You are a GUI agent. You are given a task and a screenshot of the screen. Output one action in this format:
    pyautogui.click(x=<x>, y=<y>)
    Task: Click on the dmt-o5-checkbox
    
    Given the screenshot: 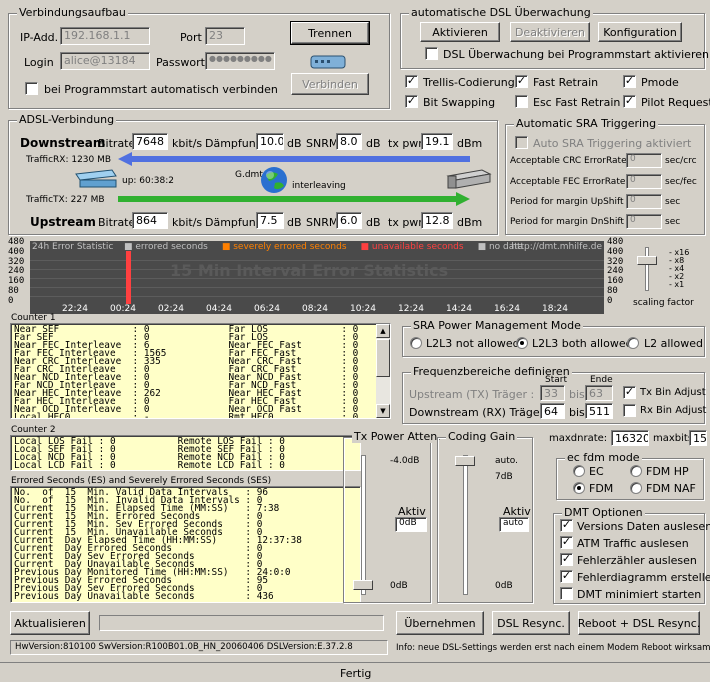 What is the action you would take?
    pyautogui.click(x=566, y=593)
    